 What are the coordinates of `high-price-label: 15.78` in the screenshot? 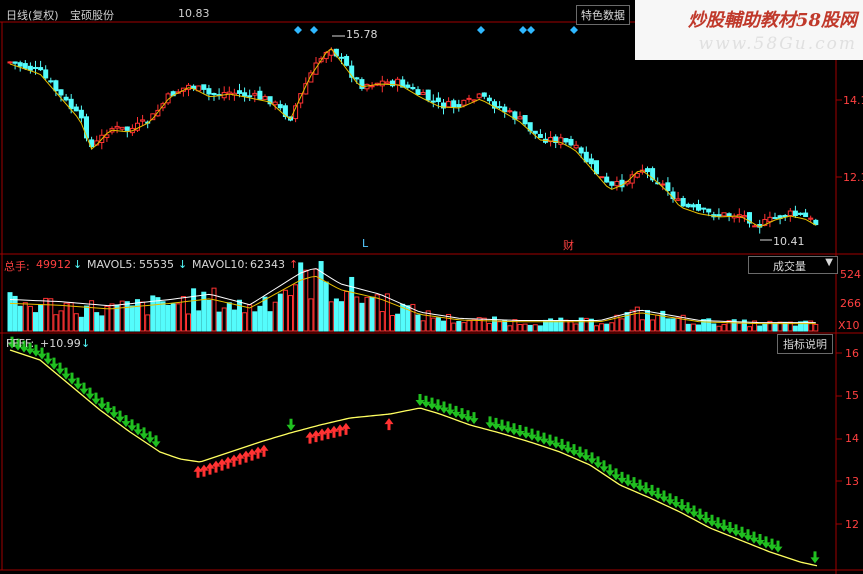 It's located at (362, 34).